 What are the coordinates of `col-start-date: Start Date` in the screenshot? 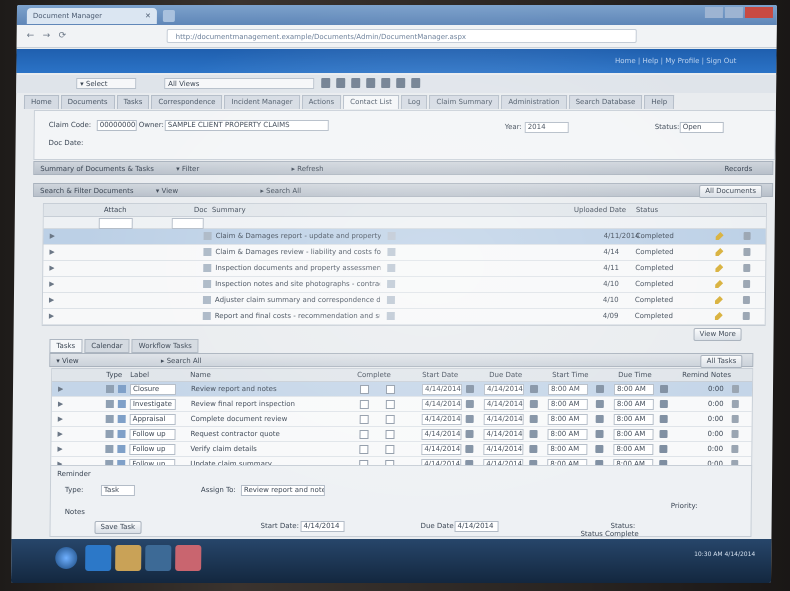 It's located at (440, 375).